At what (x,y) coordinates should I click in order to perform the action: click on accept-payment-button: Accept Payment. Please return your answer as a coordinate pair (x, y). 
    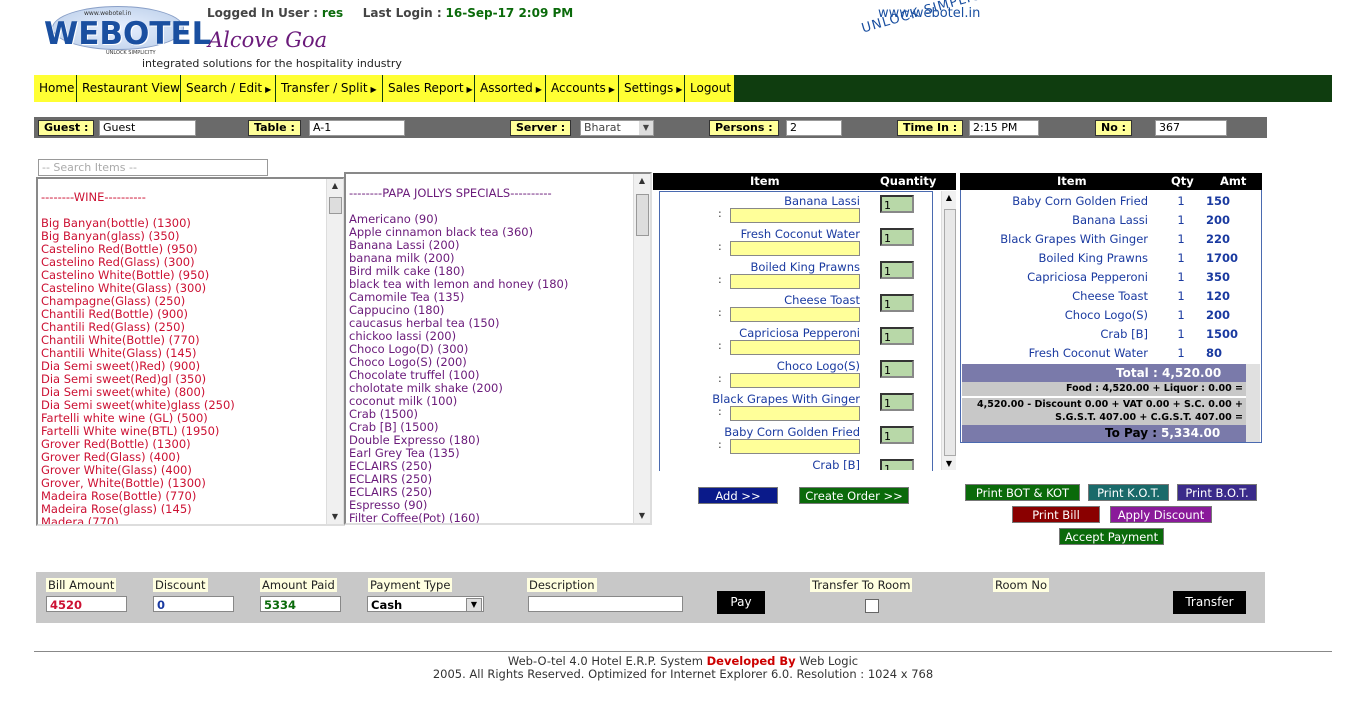
    Looking at the image, I should click on (1111, 536).